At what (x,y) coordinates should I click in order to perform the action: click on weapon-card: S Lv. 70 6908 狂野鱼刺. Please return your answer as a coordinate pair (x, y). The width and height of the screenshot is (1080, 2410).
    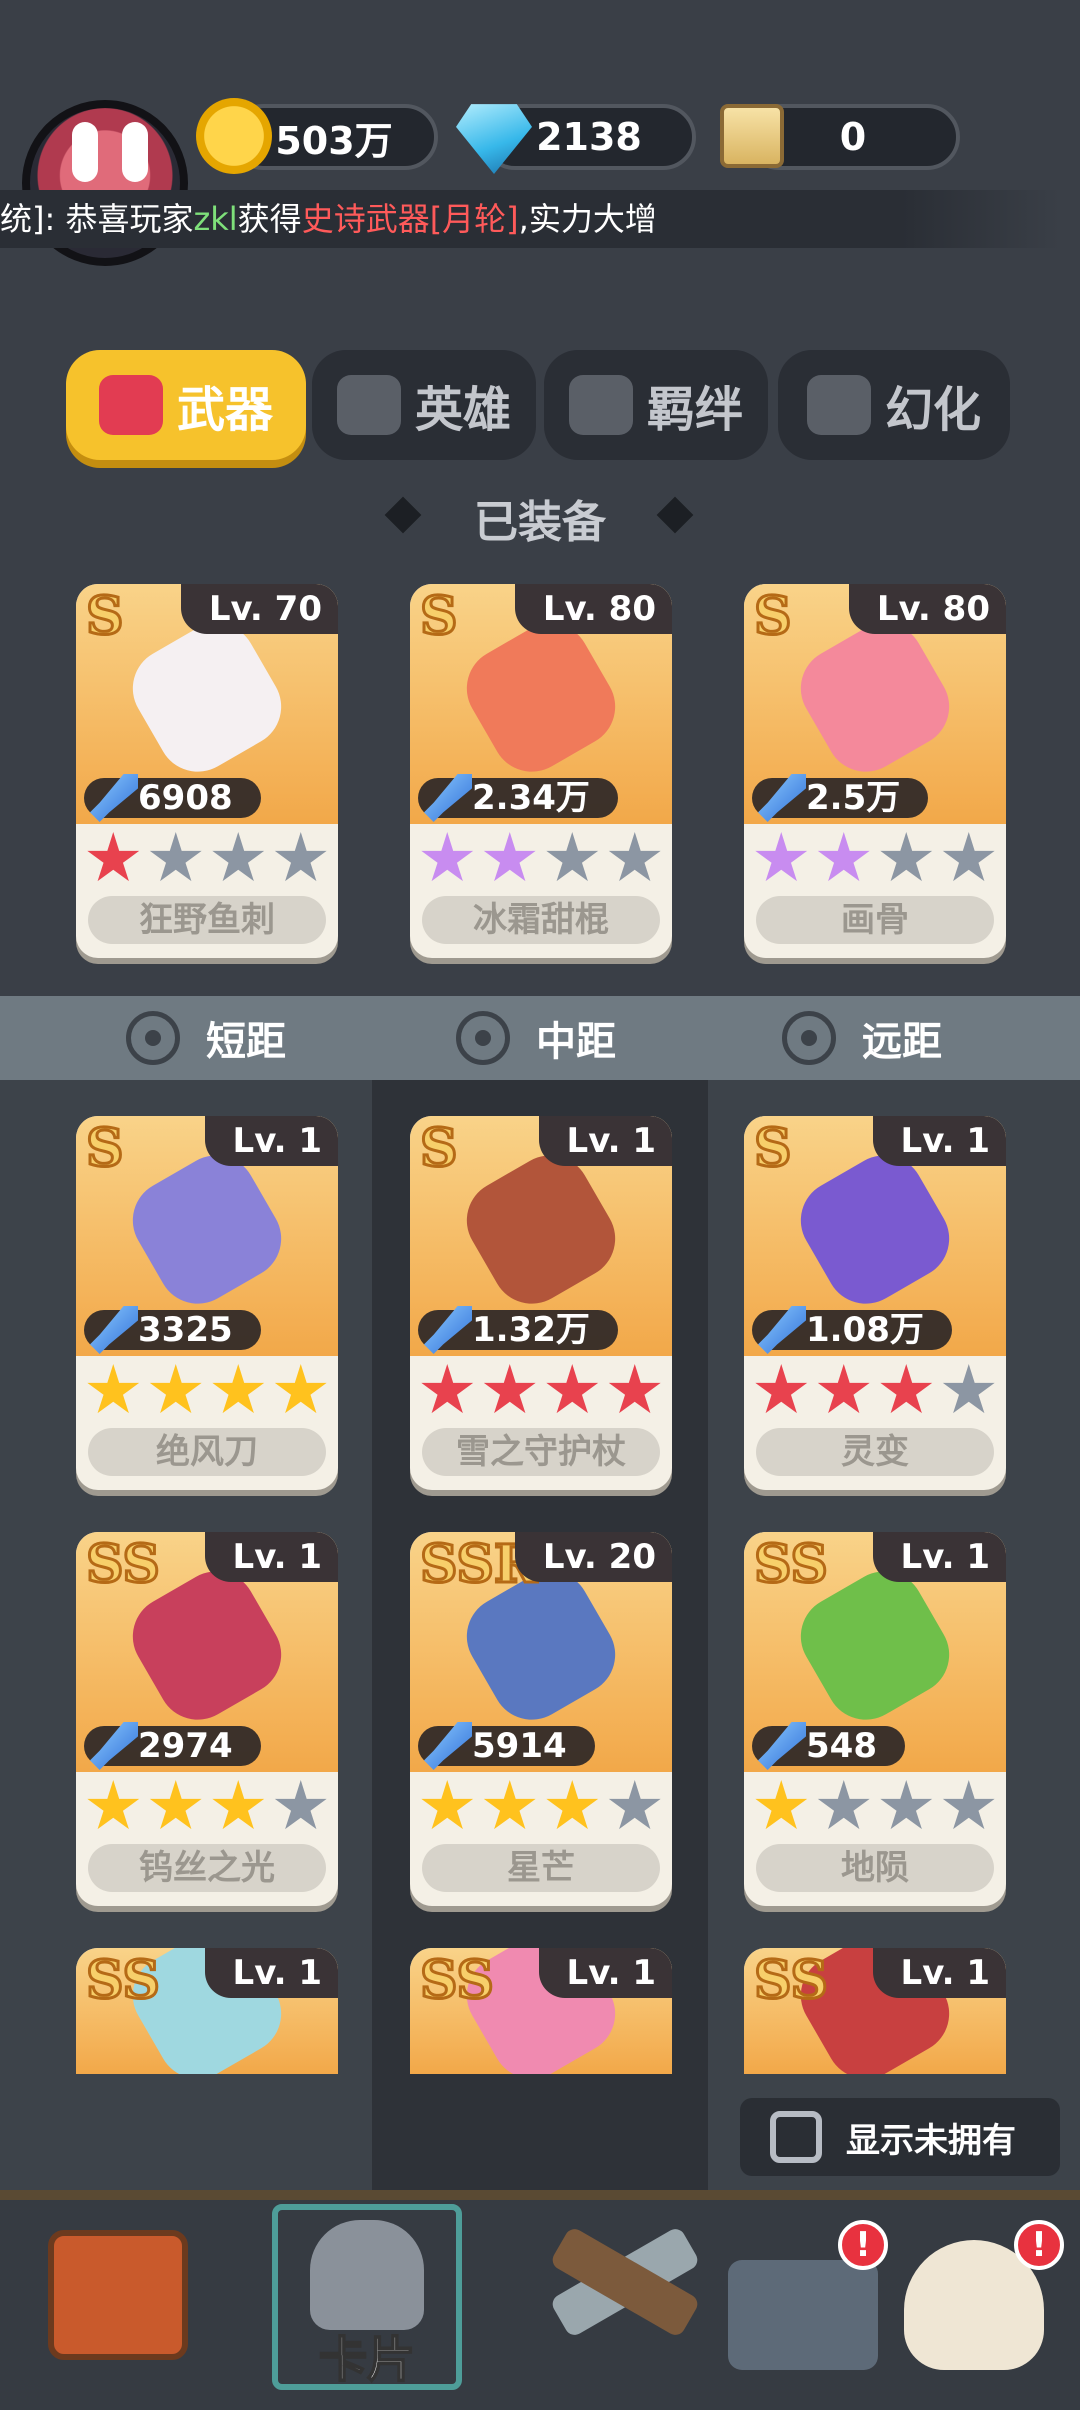
    Looking at the image, I should click on (207, 771).